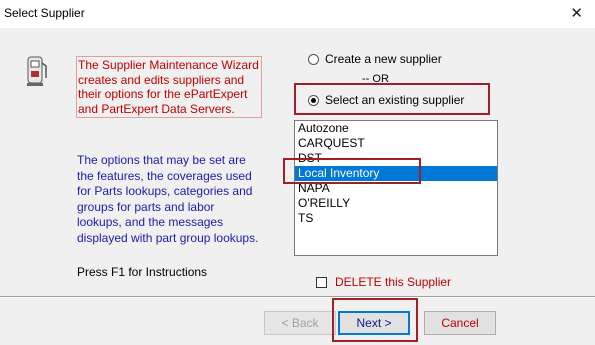 The height and width of the screenshot is (345, 595). What do you see at coordinates (313, 59) in the screenshot?
I see `create-supplier-radio-circle` at bounding box center [313, 59].